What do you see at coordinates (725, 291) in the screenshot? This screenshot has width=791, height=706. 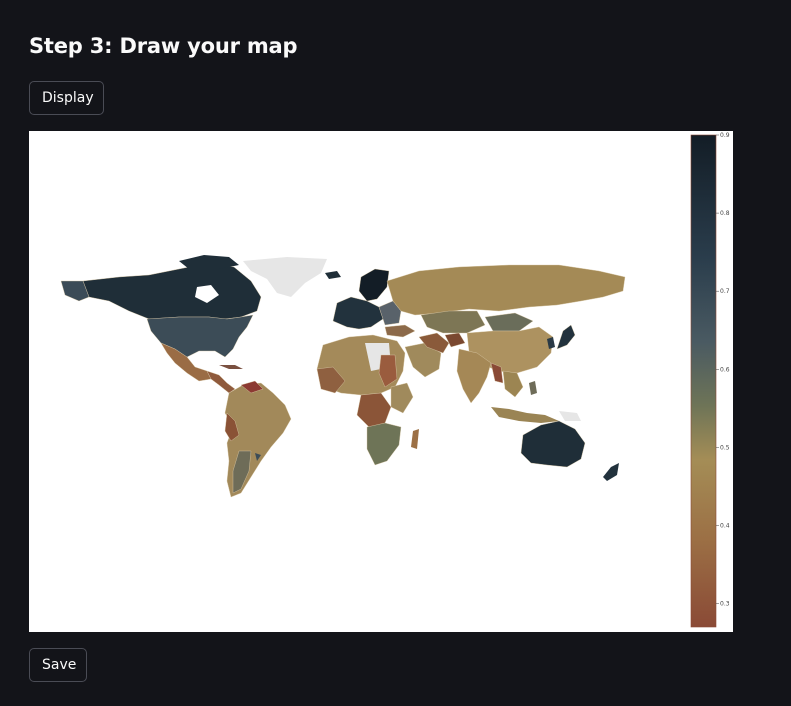 I see `colorbar-tick-label: 0.7` at bounding box center [725, 291].